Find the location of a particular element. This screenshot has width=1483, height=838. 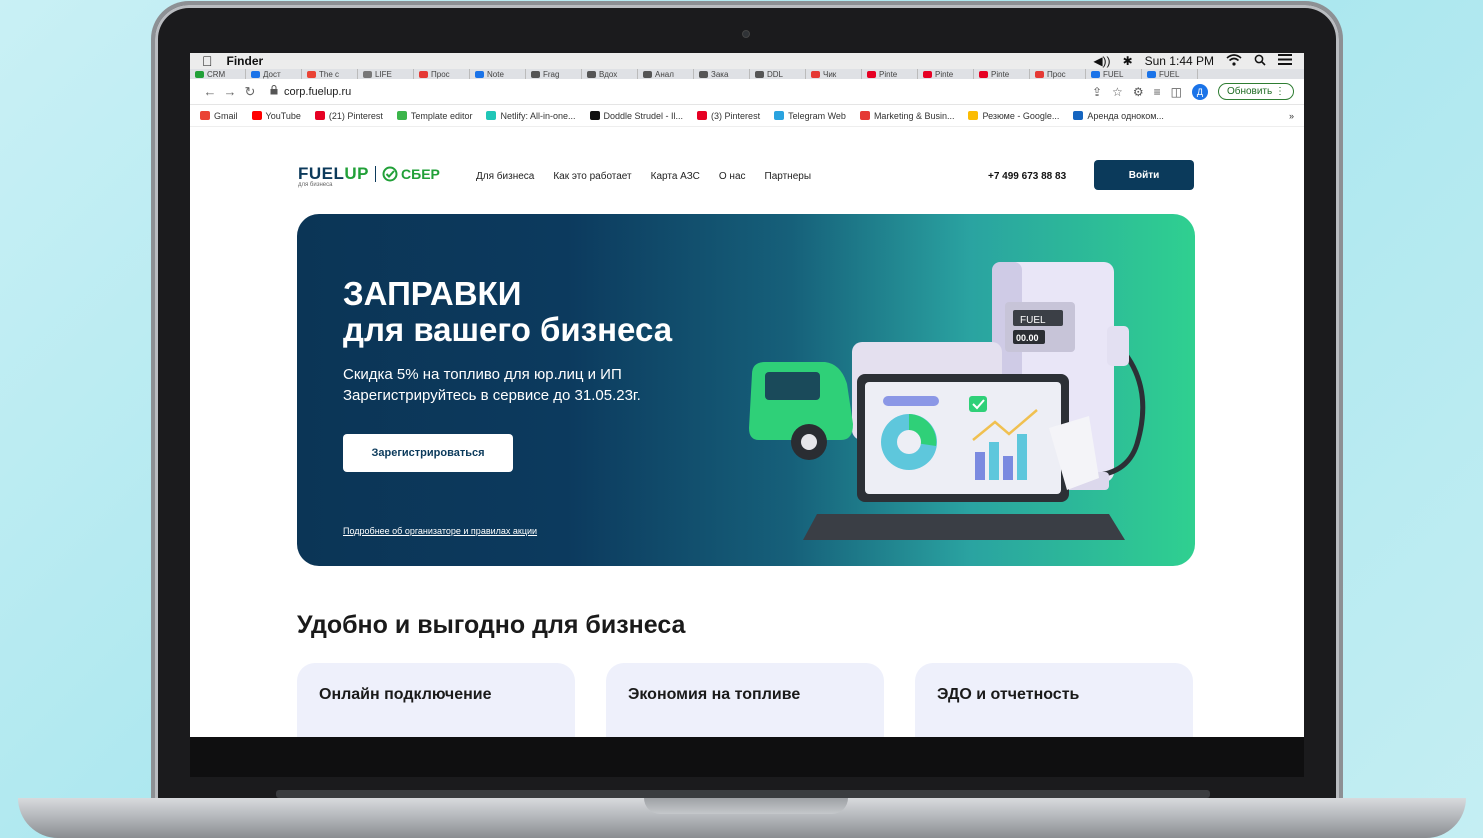

extensions-icon: ⚙ is located at coordinates (1138, 92).